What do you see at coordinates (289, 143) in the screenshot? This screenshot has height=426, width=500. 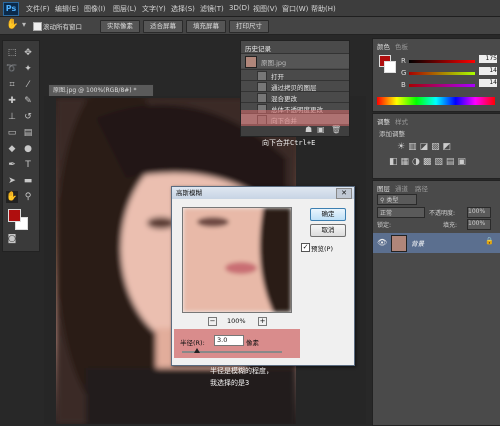 I see `merge-down-caption: 向下合并Ctrl+E` at bounding box center [289, 143].